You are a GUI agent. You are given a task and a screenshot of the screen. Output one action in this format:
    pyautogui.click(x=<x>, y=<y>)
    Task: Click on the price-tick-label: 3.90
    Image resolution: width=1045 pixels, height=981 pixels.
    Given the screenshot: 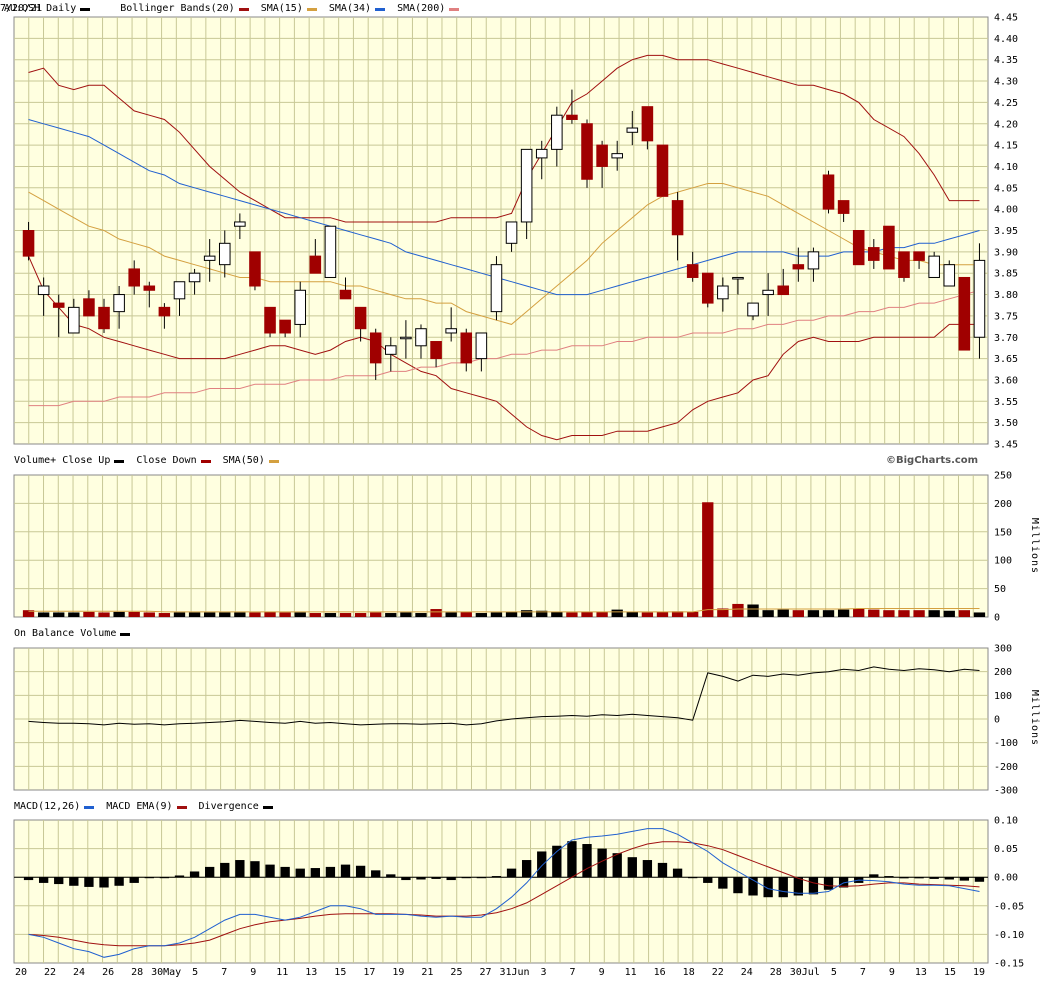 What is the action you would take?
    pyautogui.click(x=1006, y=252)
    